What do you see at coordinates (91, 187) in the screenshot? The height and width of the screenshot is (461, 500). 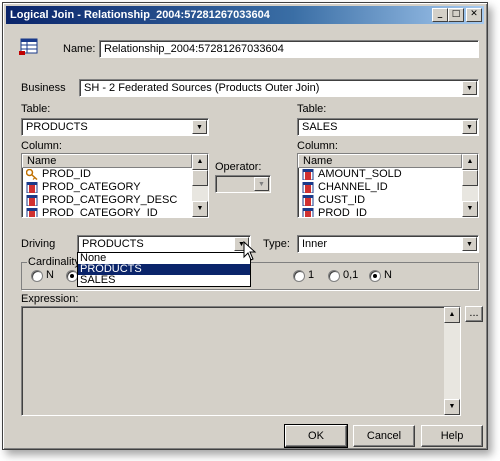 I see `list-item-label: PROD_CATEGORY` at bounding box center [91, 187].